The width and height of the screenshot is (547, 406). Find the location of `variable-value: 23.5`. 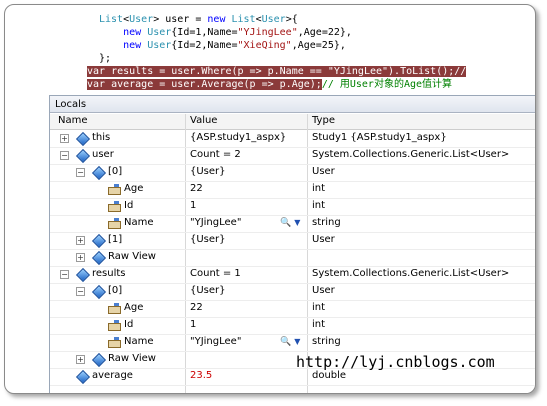

variable-value: 23.5 is located at coordinates (201, 375).